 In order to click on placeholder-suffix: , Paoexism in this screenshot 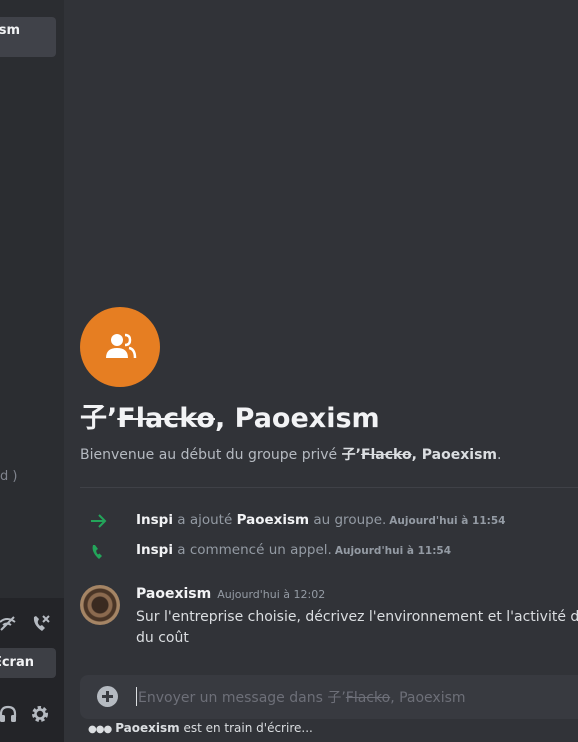, I will do `click(428, 698)`.